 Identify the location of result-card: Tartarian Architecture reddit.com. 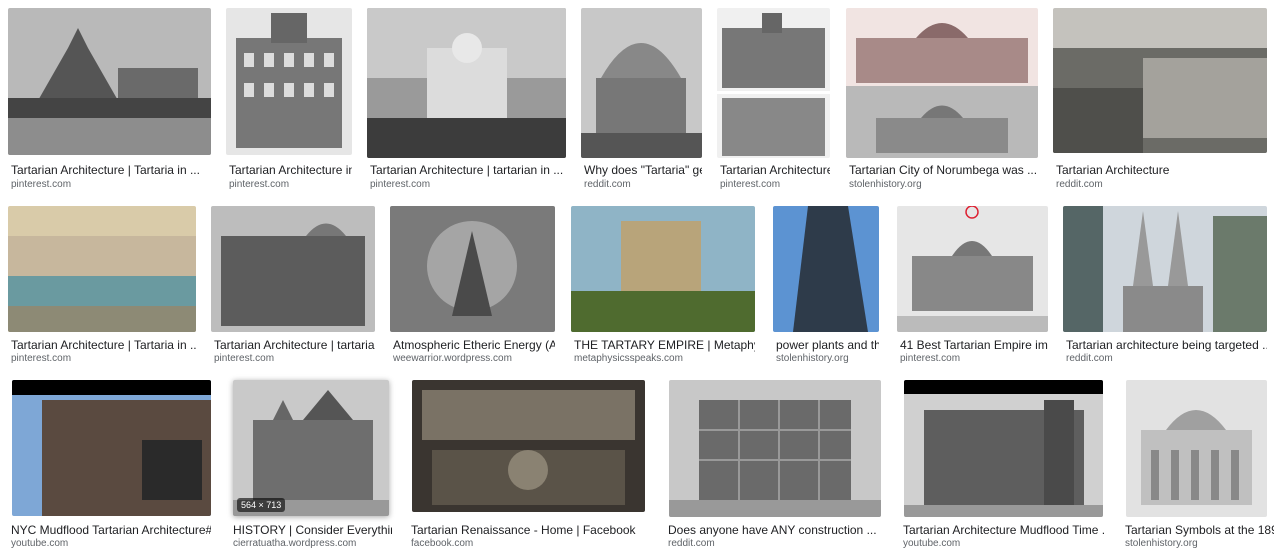
(1160, 101).